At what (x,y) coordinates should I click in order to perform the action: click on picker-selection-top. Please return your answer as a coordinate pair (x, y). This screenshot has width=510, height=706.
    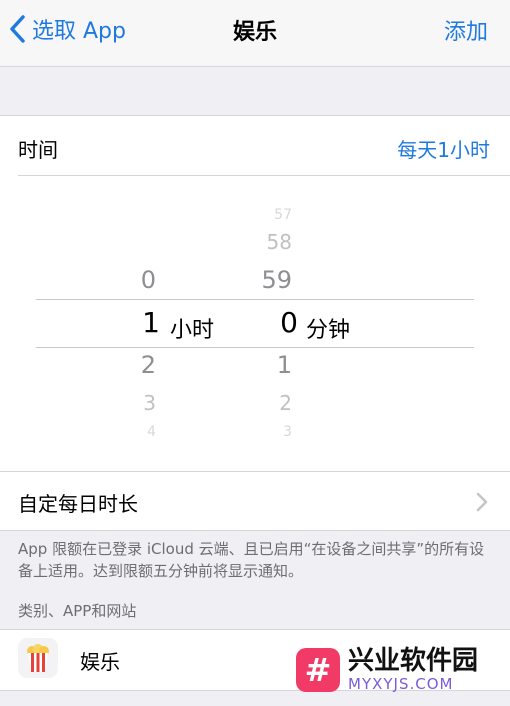
    Looking at the image, I should click on (255, 299).